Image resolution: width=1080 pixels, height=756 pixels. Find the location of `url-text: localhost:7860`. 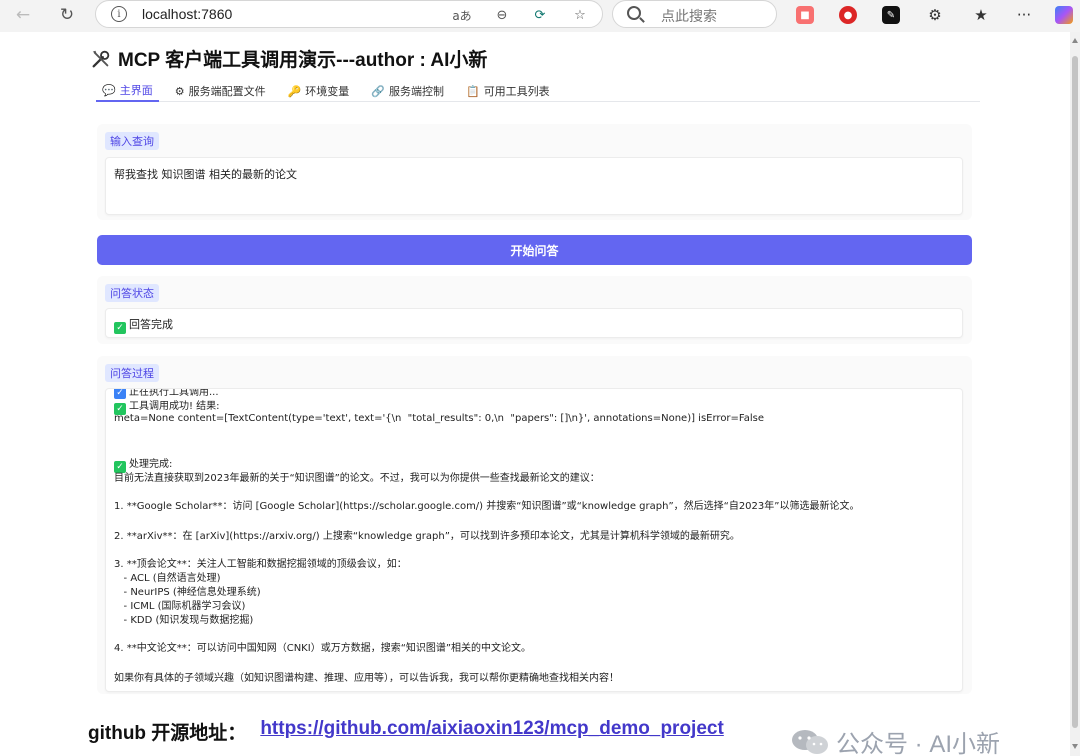

url-text: localhost:7860 is located at coordinates (187, 14).